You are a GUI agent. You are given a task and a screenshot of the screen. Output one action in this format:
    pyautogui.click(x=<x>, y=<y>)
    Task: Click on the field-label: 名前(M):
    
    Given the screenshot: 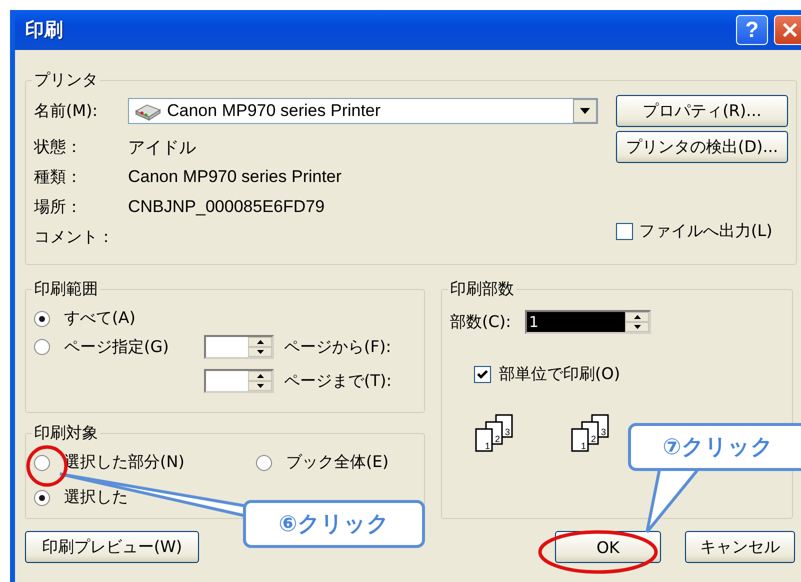 What is the action you would take?
    pyautogui.click(x=66, y=111)
    